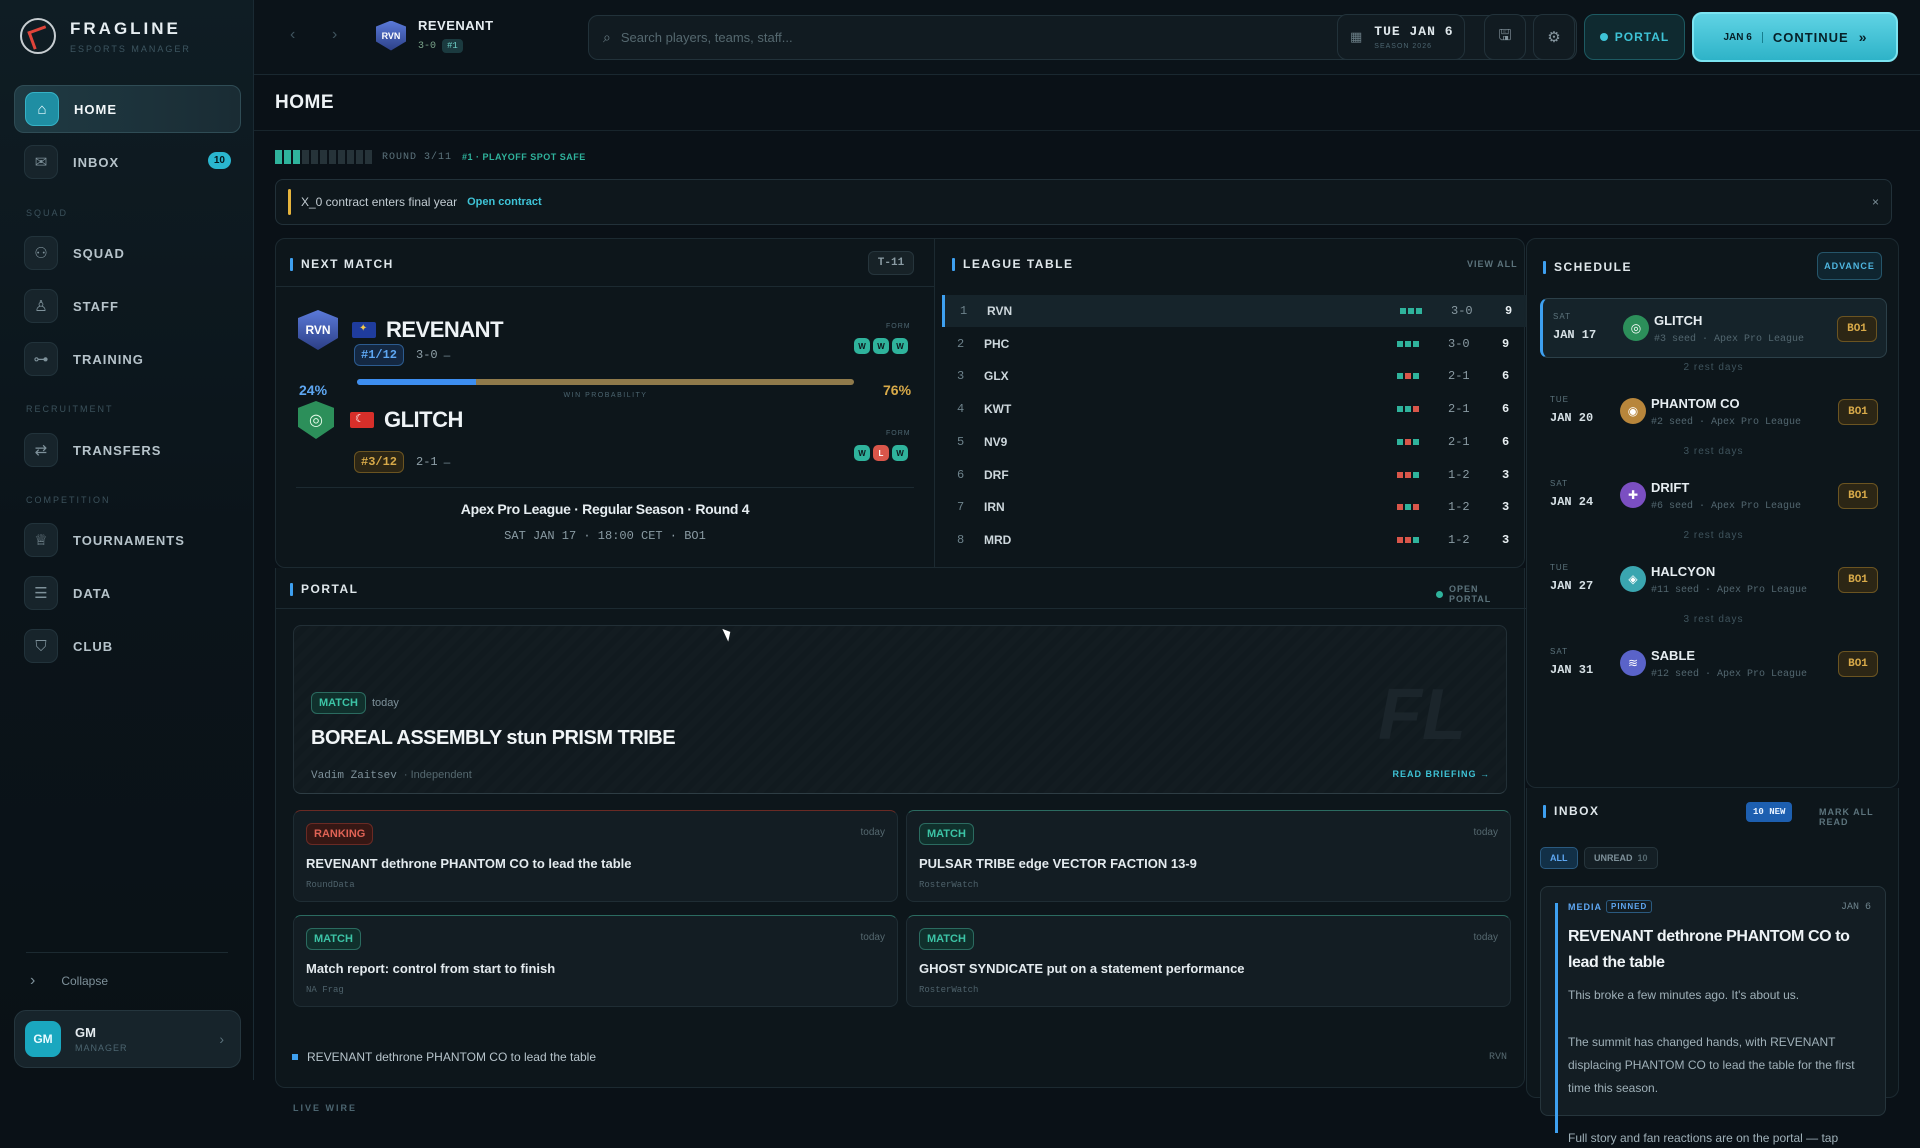 This screenshot has width=1920, height=1148. I want to click on row-record: 2-1, so click(1459, 441).